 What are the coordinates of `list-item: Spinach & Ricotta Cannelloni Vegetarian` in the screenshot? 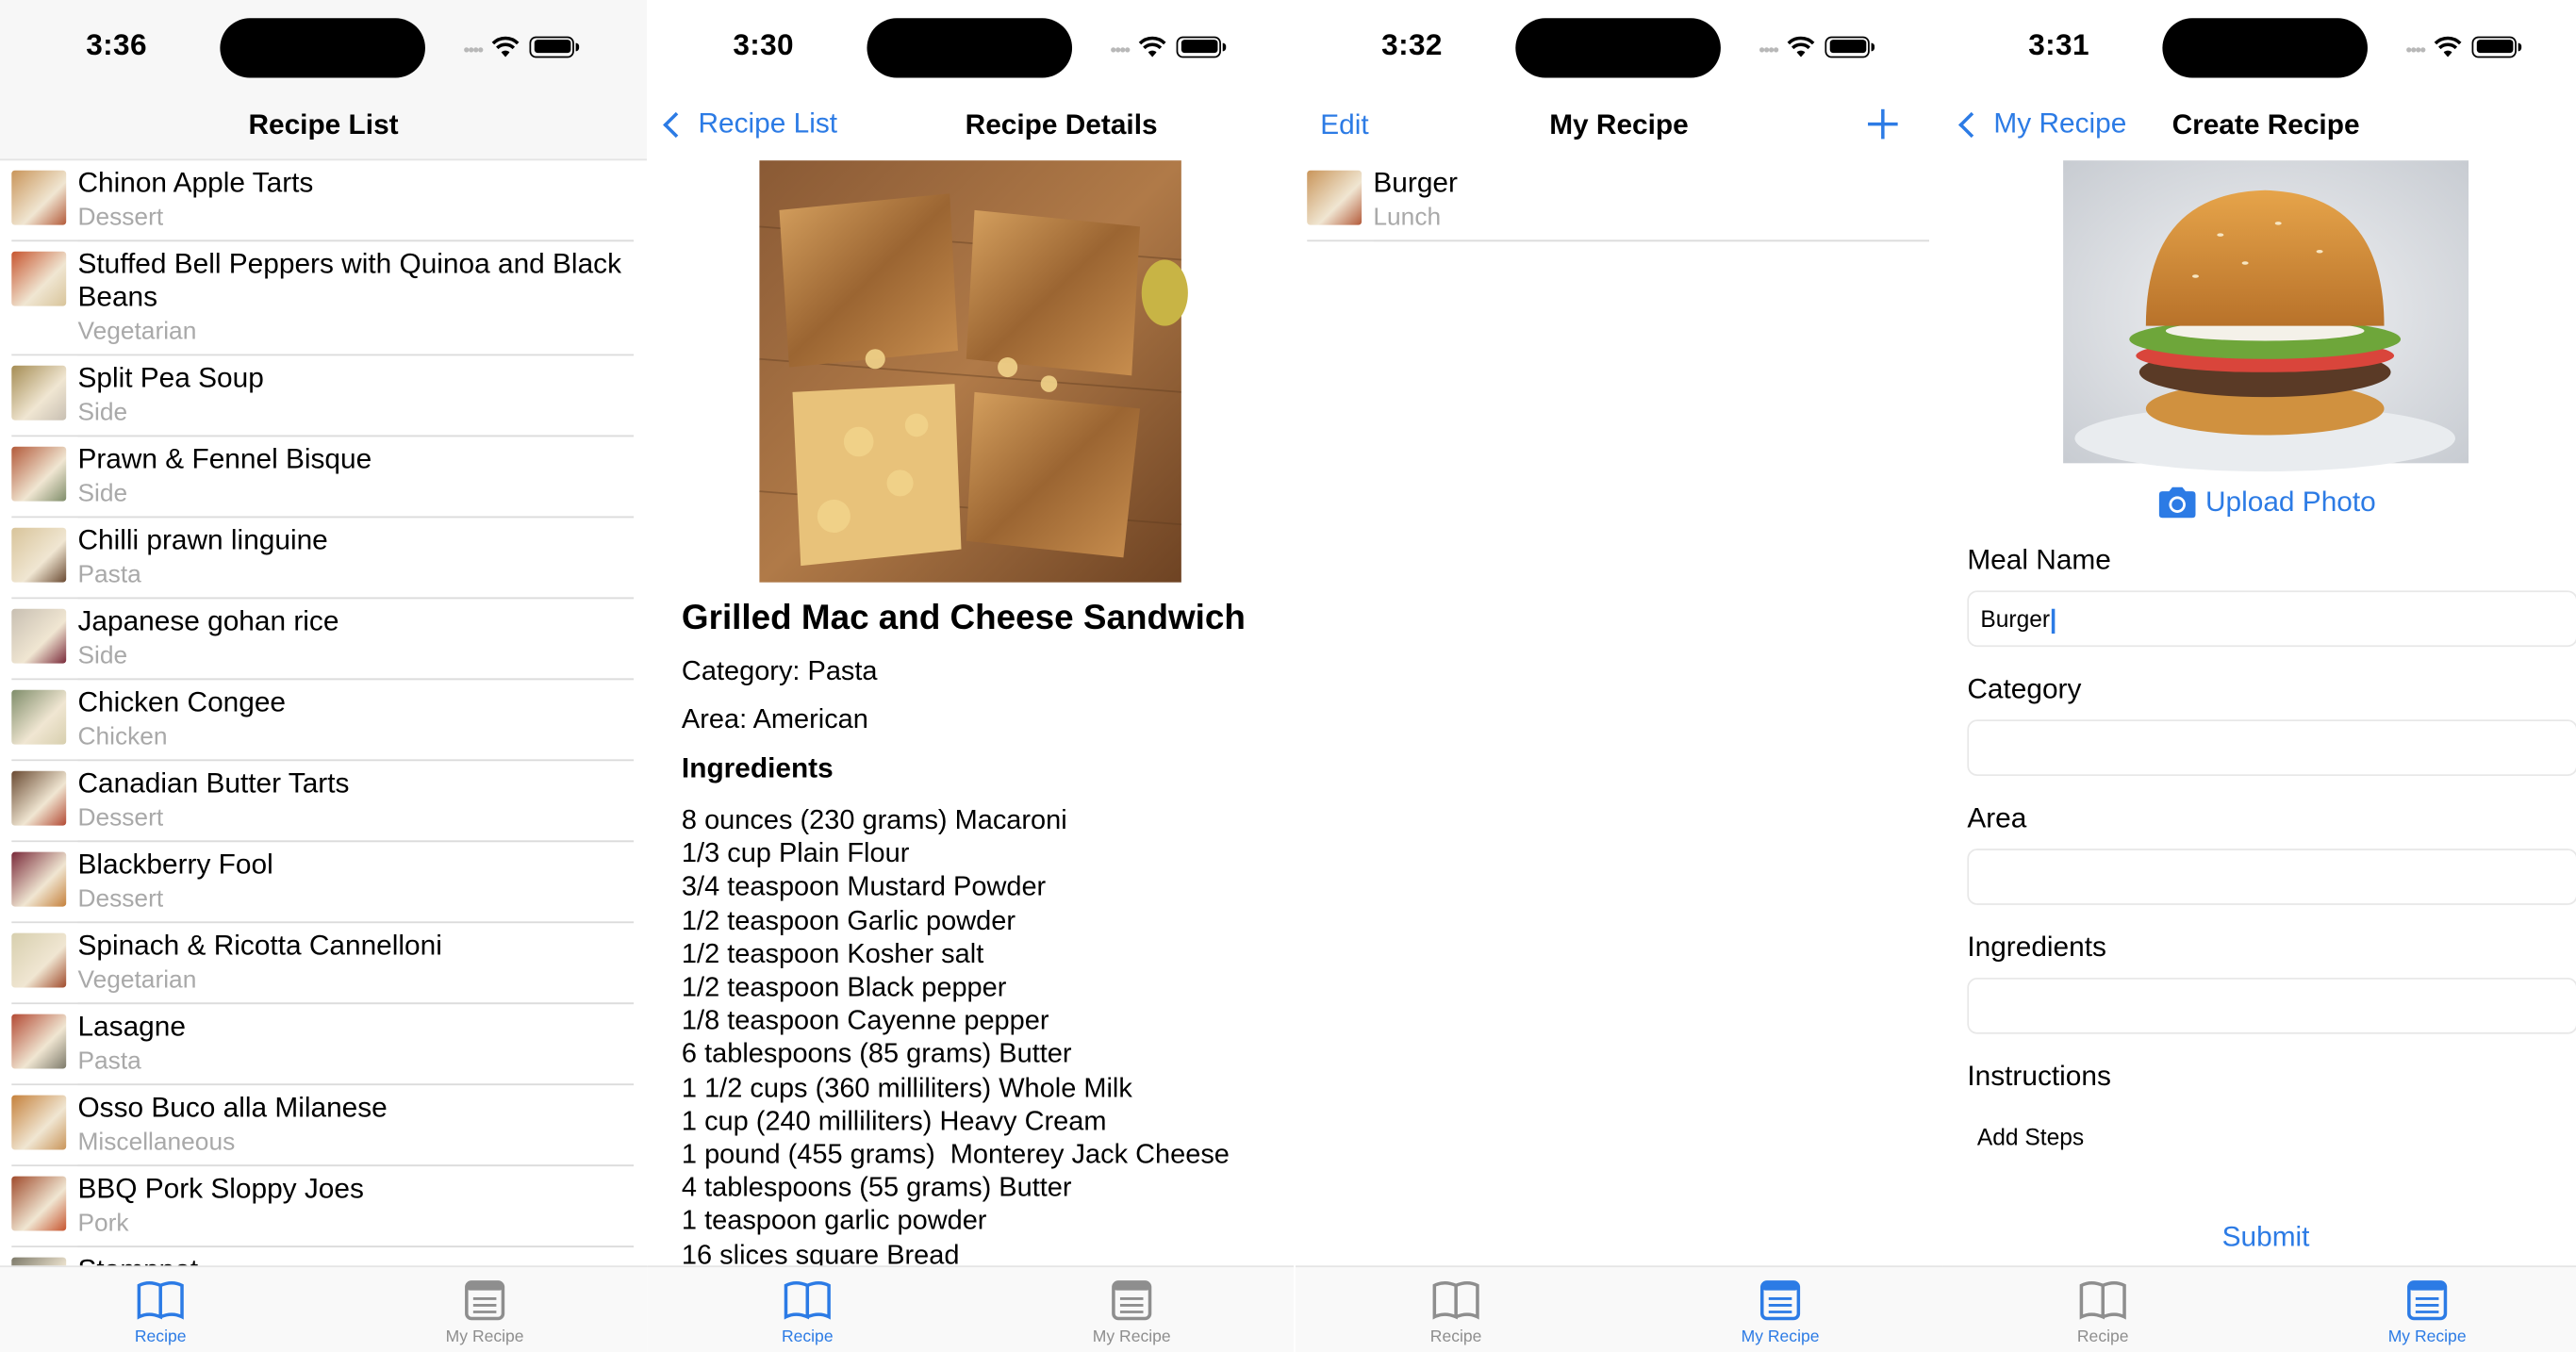 It's located at (323, 964).